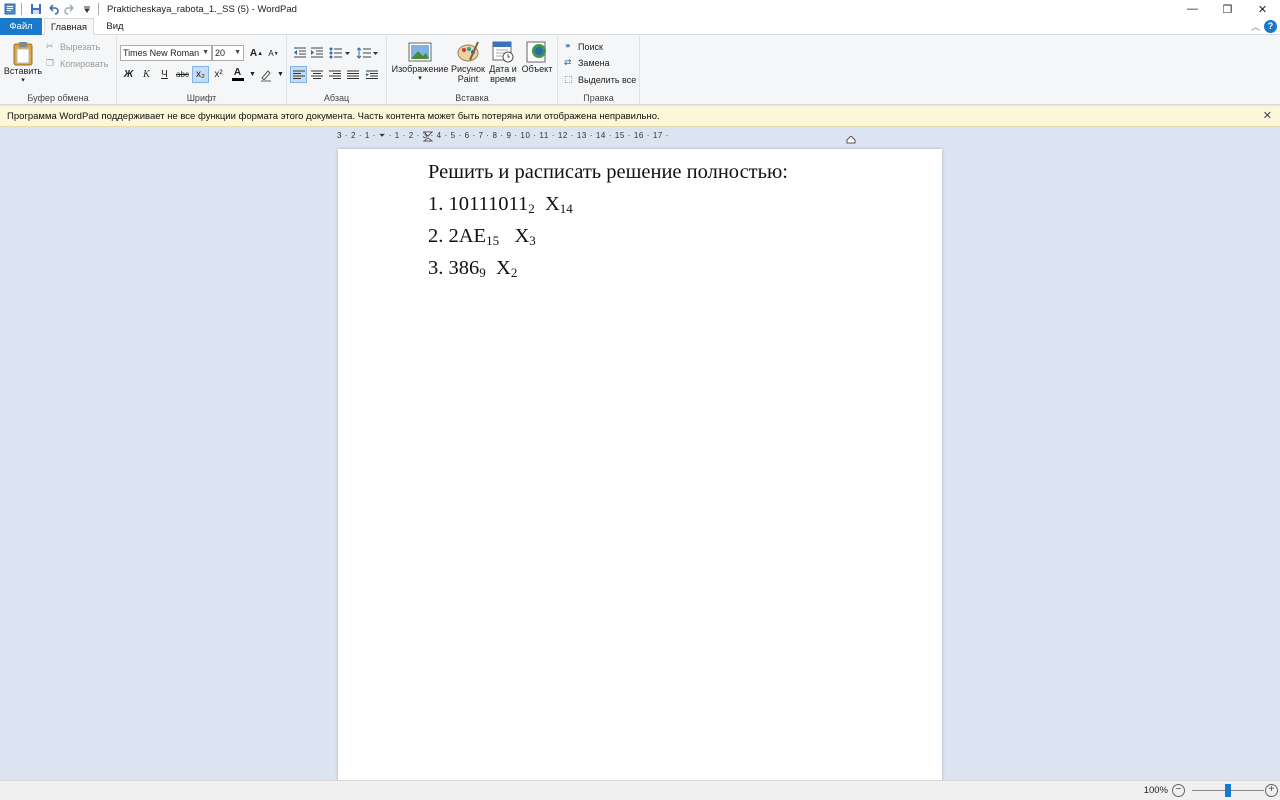 Image resolution: width=1280 pixels, height=800 pixels. Describe the element at coordinates (1267, 116) in the screenshot. I see `close-icon: ✕` at that location.